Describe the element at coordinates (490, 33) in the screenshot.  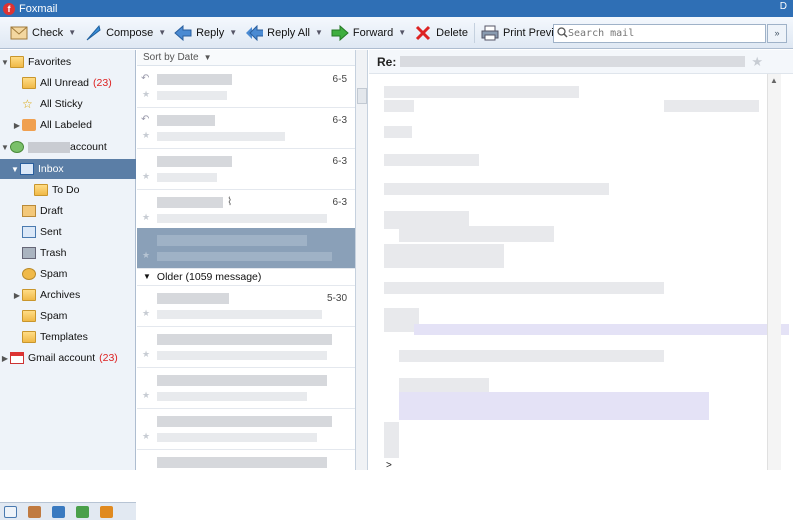
I see `printer-icon` at that location.